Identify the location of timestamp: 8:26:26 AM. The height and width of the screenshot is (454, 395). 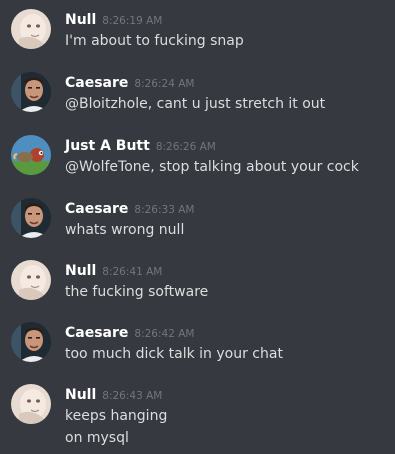
(185, 147).